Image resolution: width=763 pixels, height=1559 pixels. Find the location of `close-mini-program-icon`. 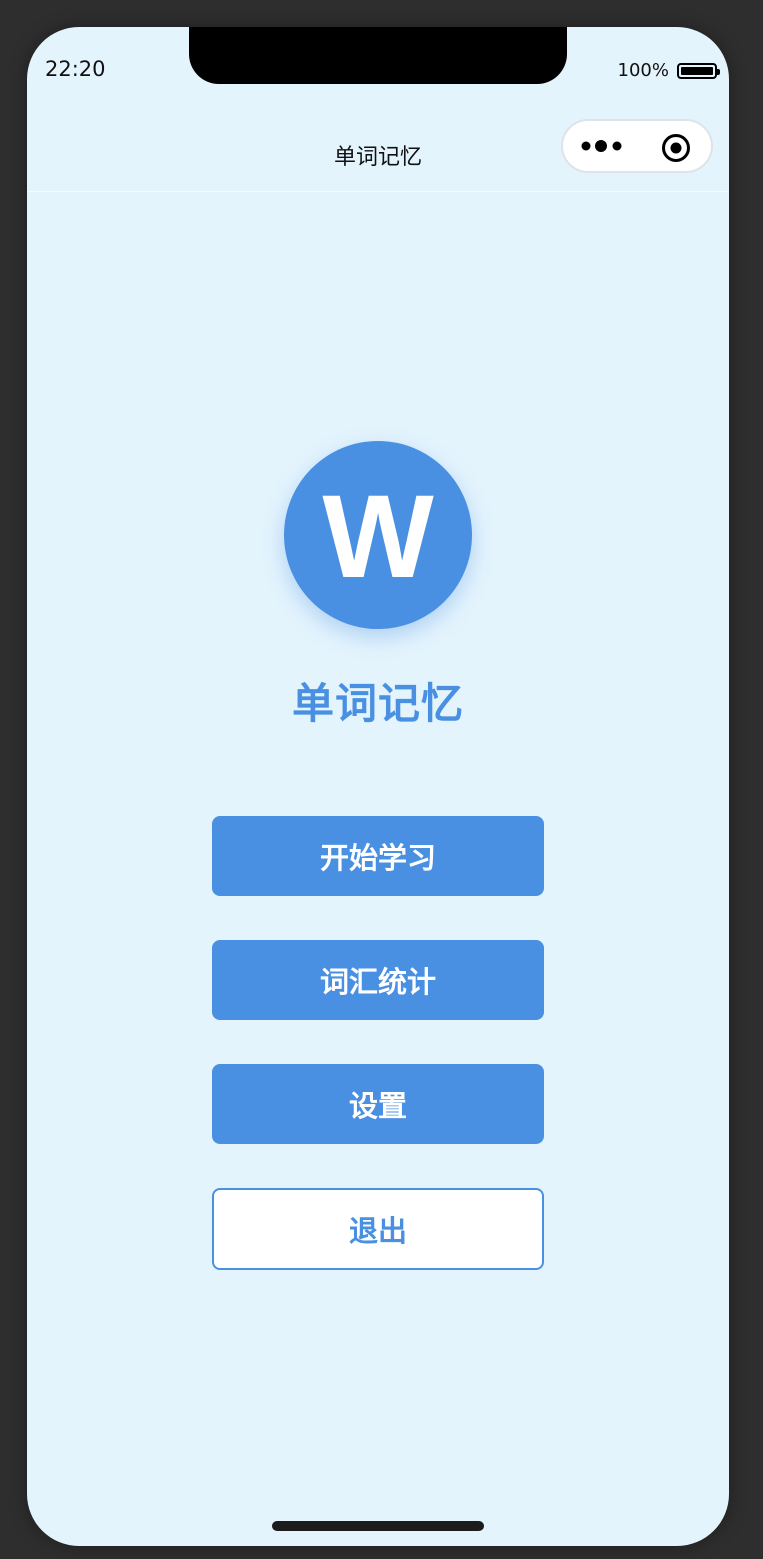

close-mini-program-icon is located at coordinates (676, 148).